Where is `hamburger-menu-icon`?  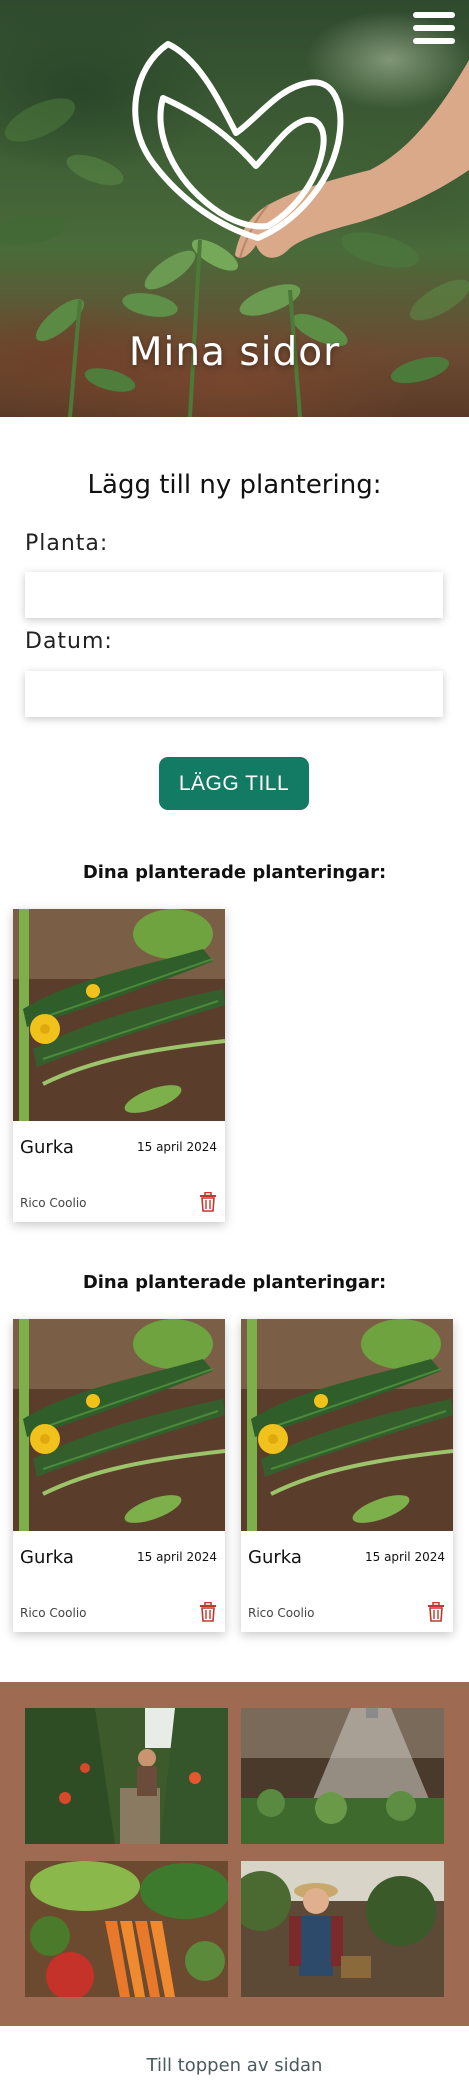 hamburger-menu-icon is located at coordinates (434, 29).